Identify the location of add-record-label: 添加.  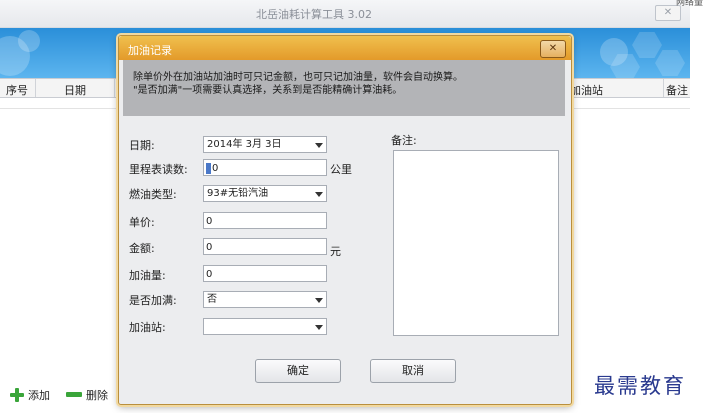
(39, 395).